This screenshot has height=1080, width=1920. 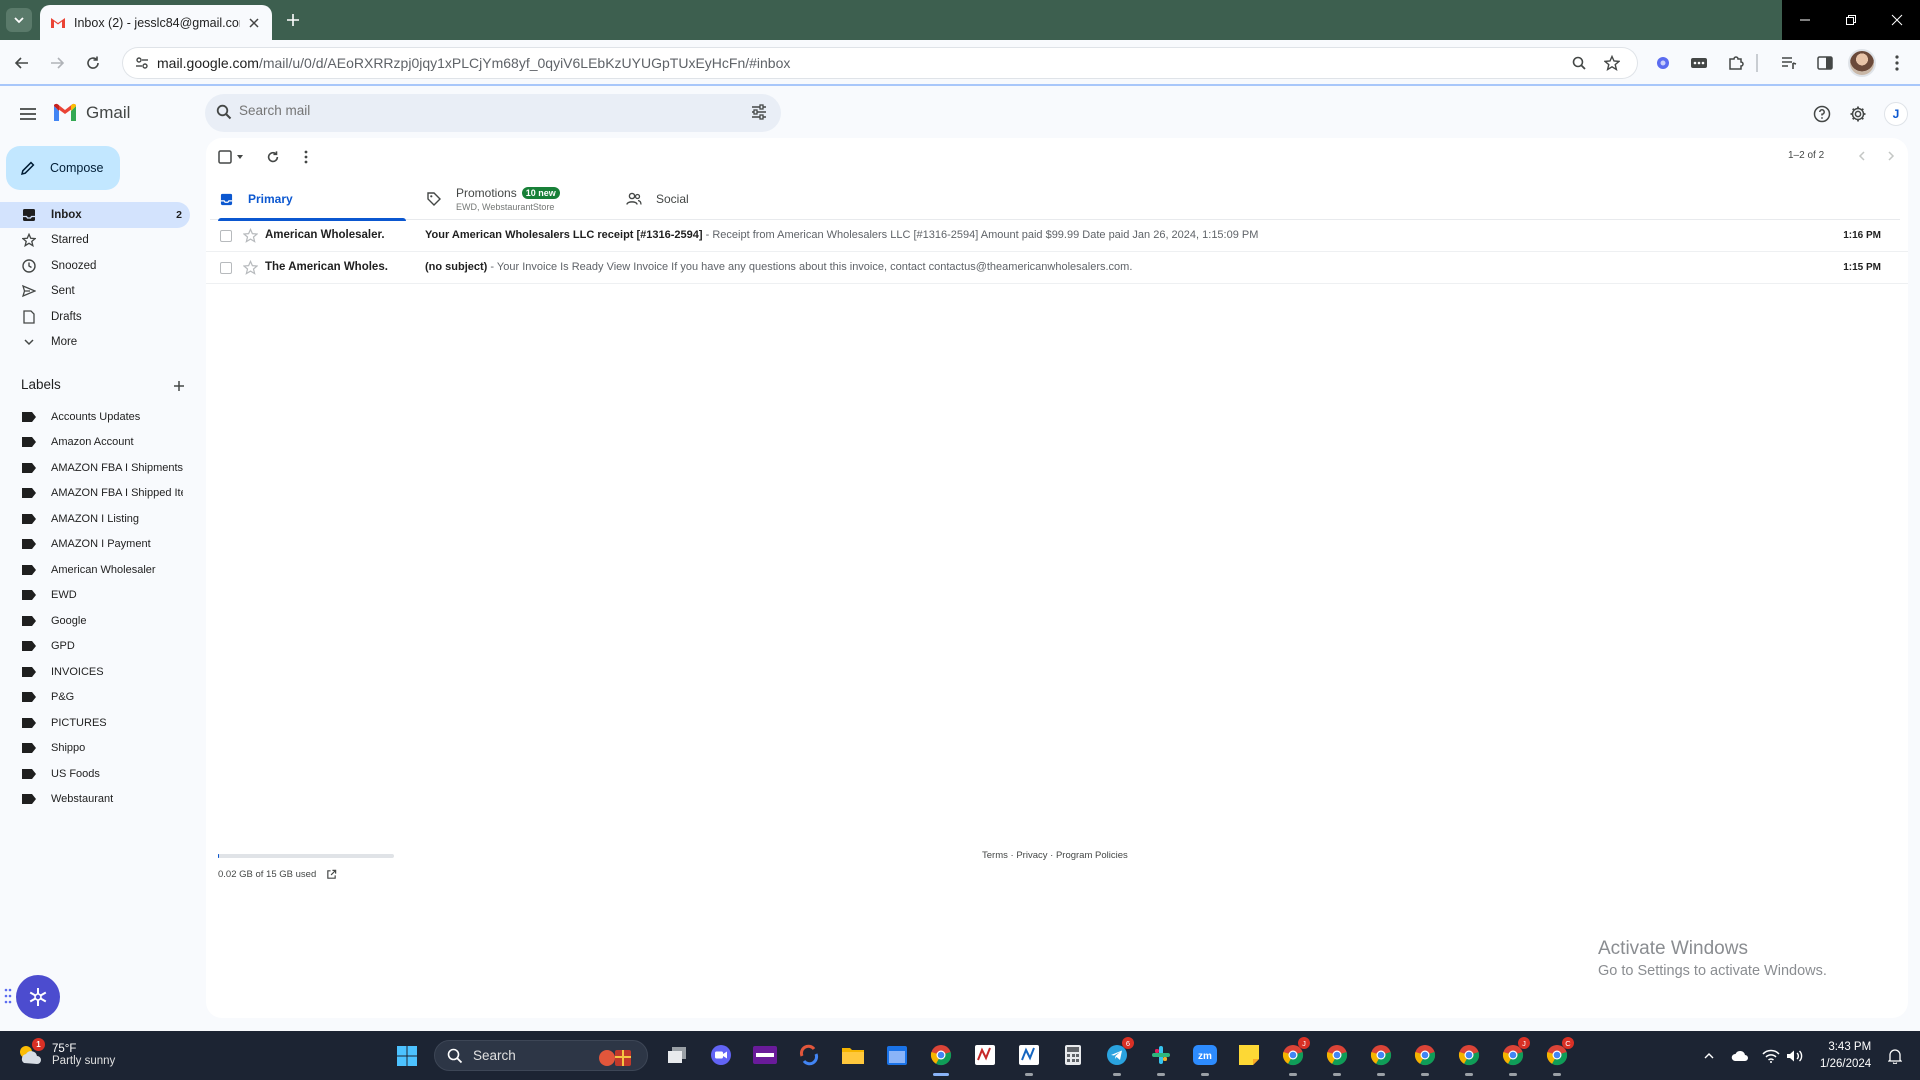 What do you see at coordinates (95, 519) in the screenshot?
I see `label-item: AMAZON I Listing` at bounding box center [95, 519].